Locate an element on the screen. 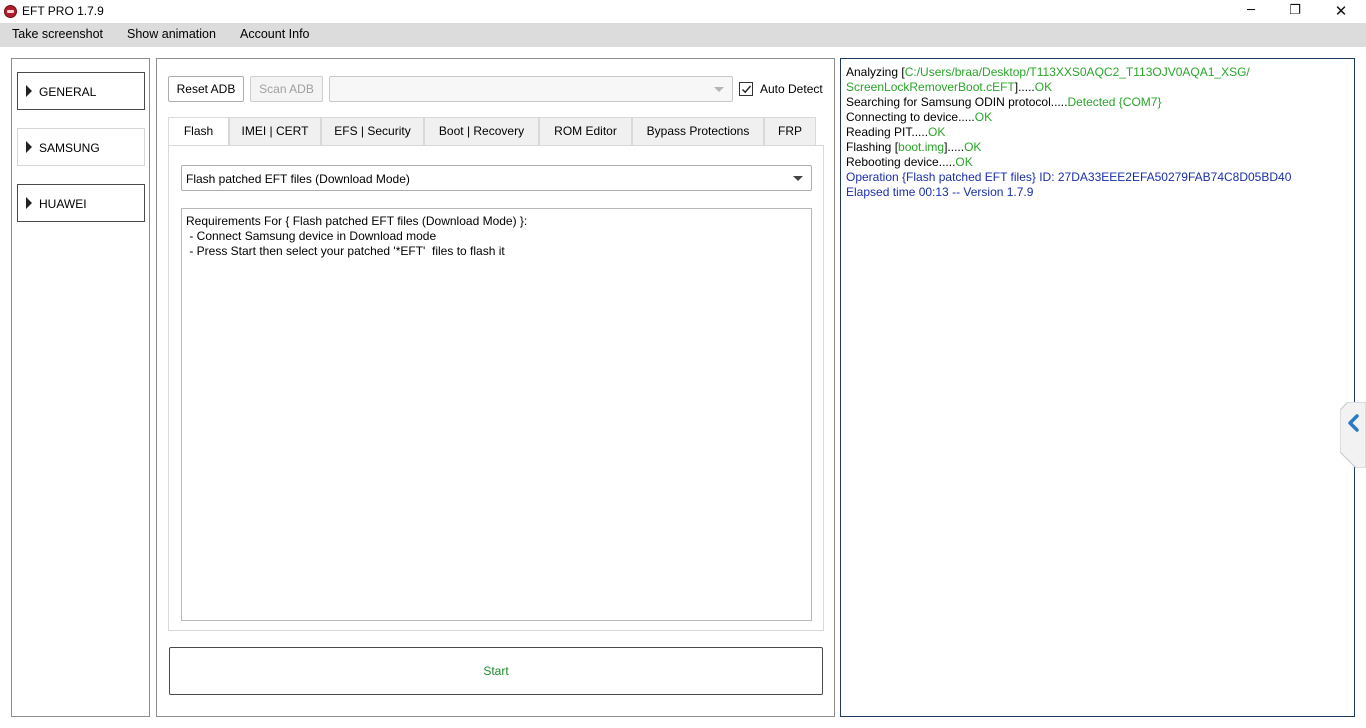  window-title: EFT PRO 1.7.9 is located at coordinates (63, 11).